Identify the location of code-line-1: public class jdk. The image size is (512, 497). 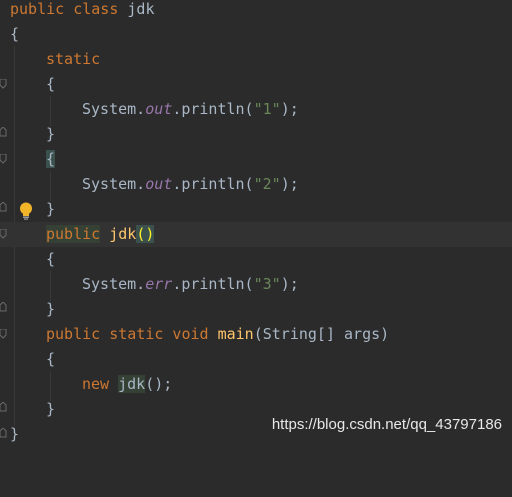
(256, 11).